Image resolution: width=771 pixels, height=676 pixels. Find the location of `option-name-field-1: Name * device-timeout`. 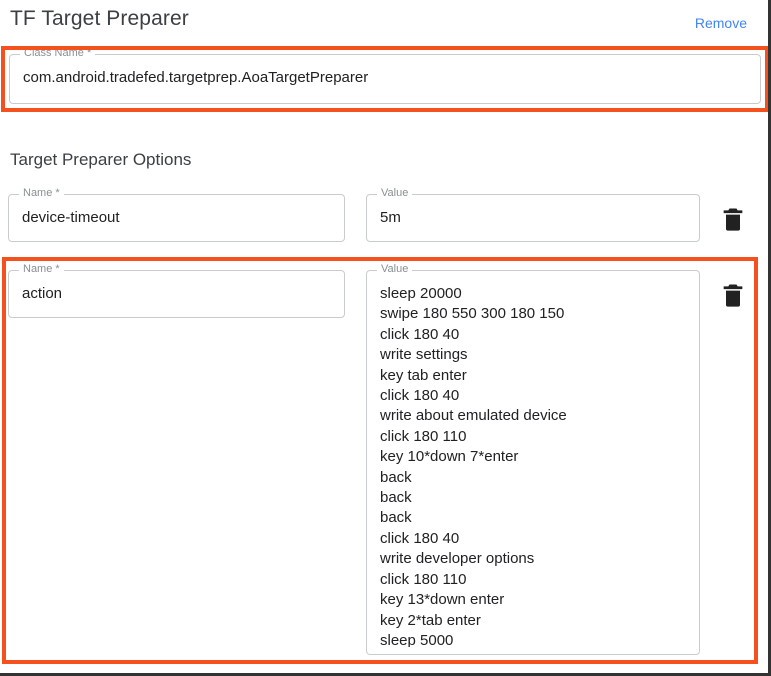

option-name-field-1: Name * device-timeout is located at coordinates (176, 214).